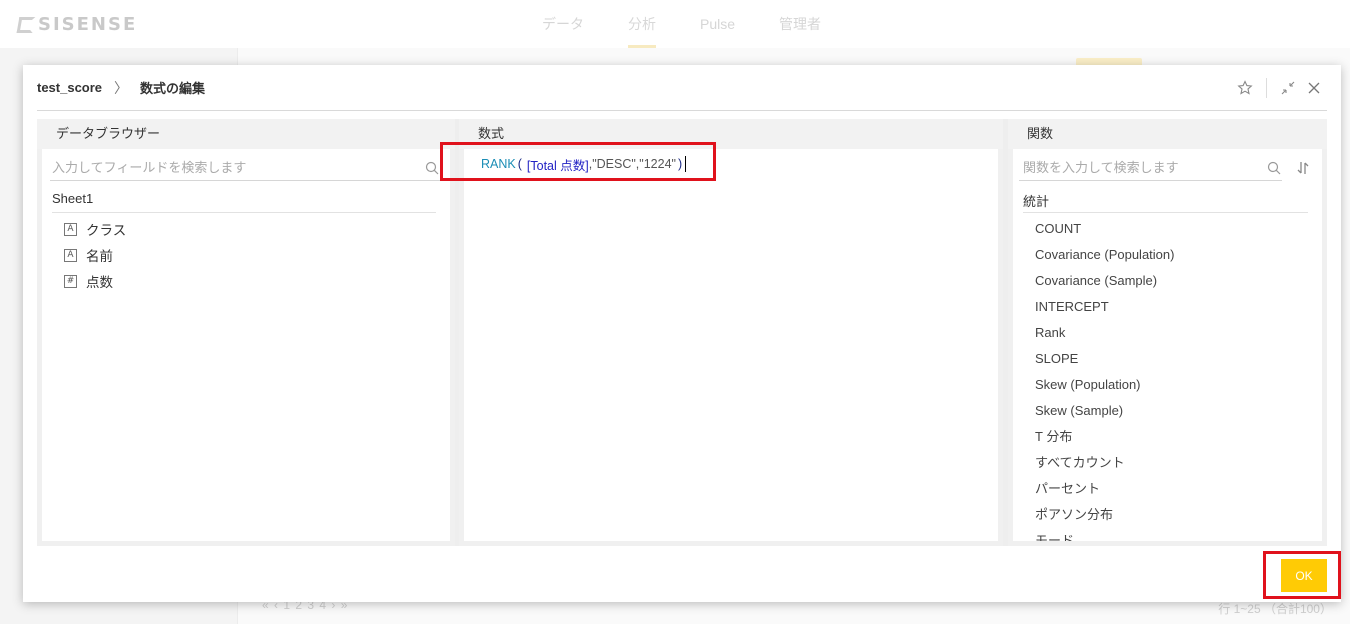 The height and width of the screenshot is (624, 1350). What do you see at coordinates (244, 202) in the screenshot?
I see `table-name: Sheet1` at bounding box center [244, 202].